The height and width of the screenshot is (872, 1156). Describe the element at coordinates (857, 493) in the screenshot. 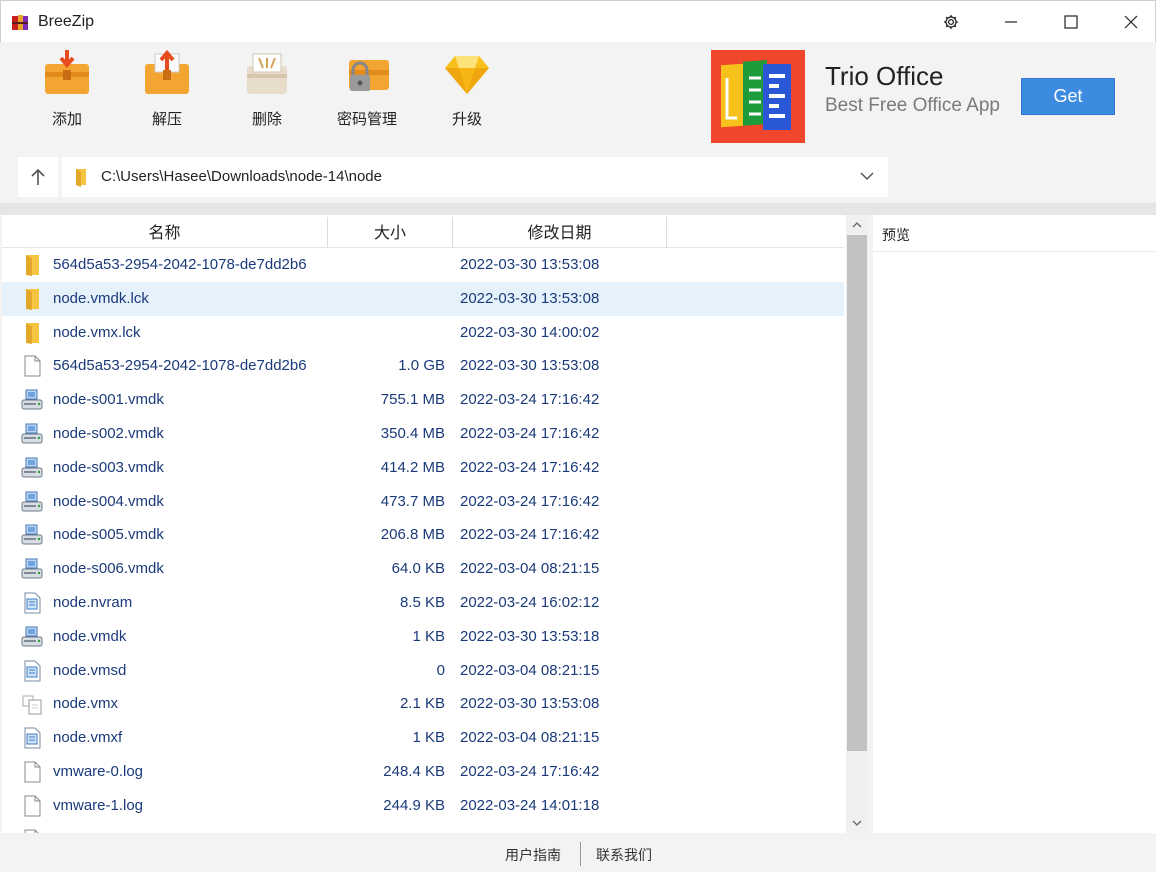

I see `scrollbar-thumb` at that location.